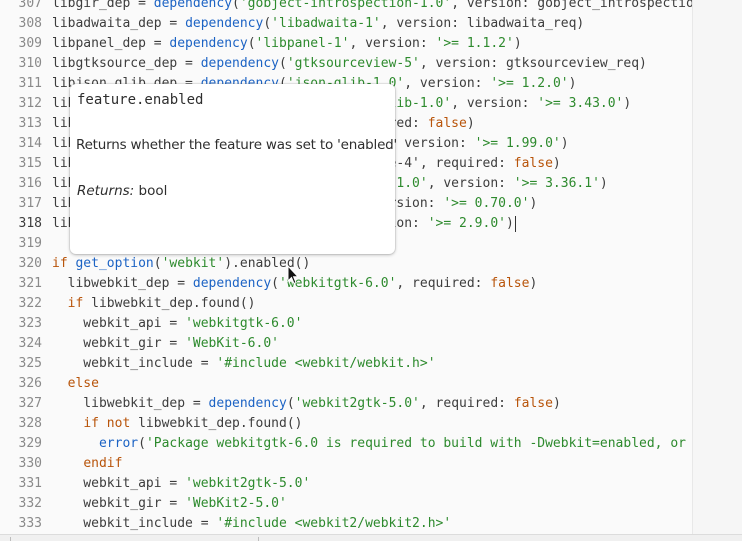  What do you see at coordinates (371, 264) in the screenshot?
I see `code-line: 320 if get_option('webkit').enabled()` at bounding box center [371, 264].